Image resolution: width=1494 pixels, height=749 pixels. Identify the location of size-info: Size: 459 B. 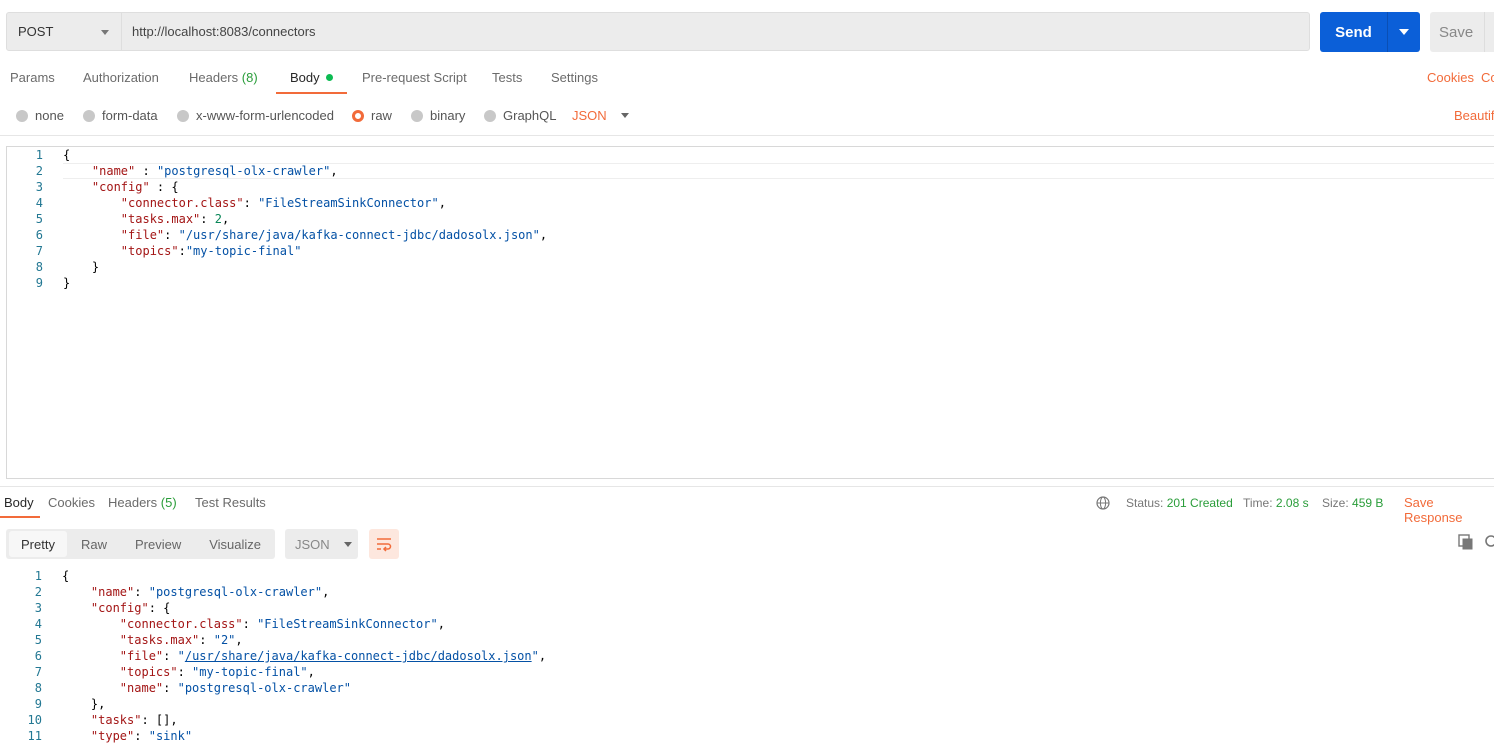
(1352, 503).